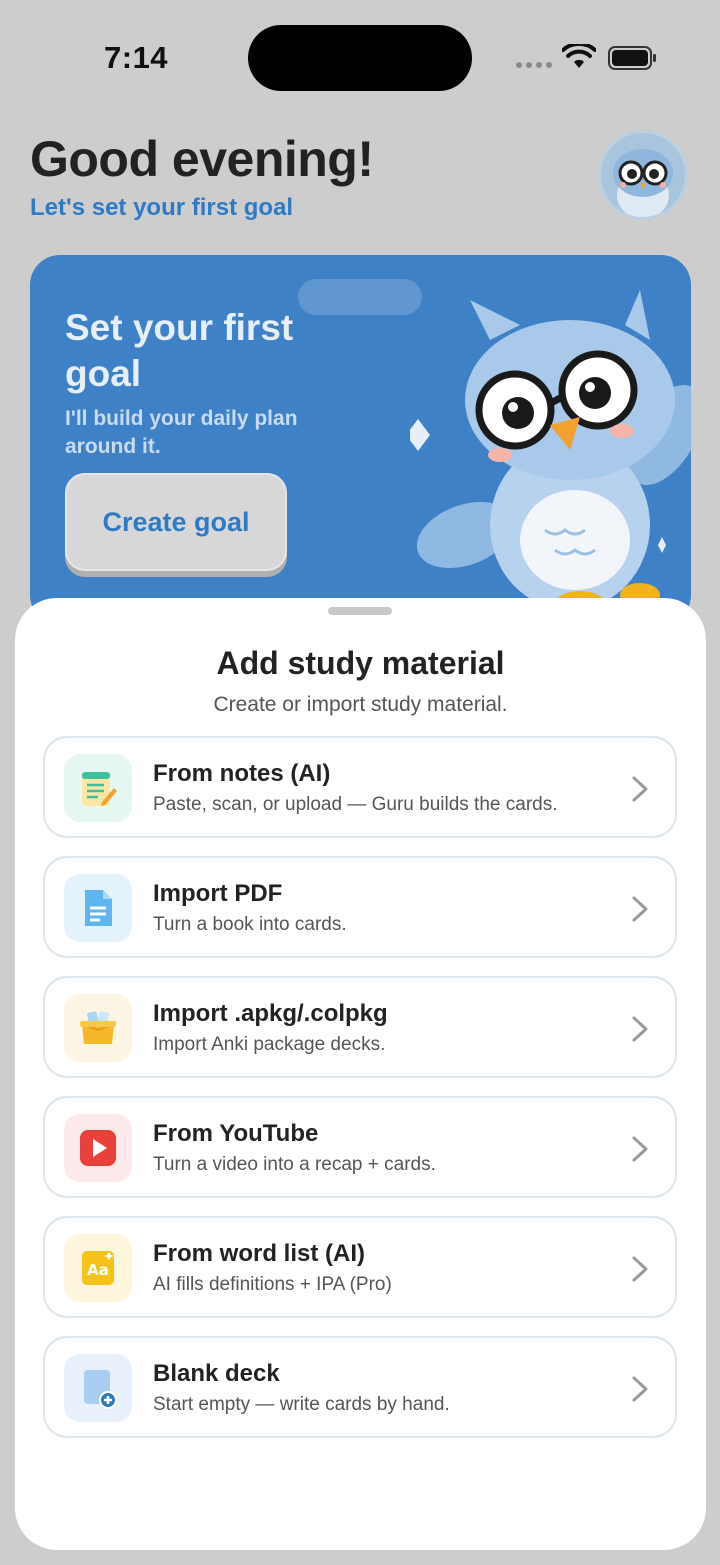 This screenshot has width=720, height=1565. Describe the element at coordinates (643, 183) in the screenshot. I see `owl-avatar-icon` at that location.